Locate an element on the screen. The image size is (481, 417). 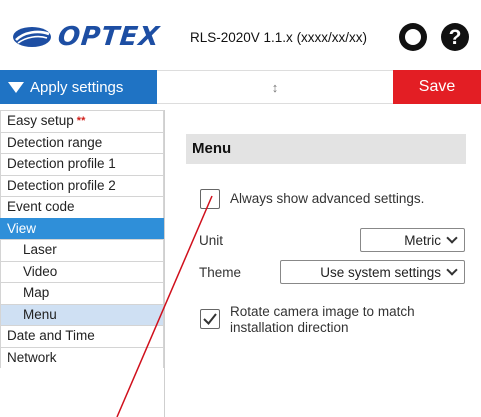
save-button: Save is located at coordinates (437, 87).